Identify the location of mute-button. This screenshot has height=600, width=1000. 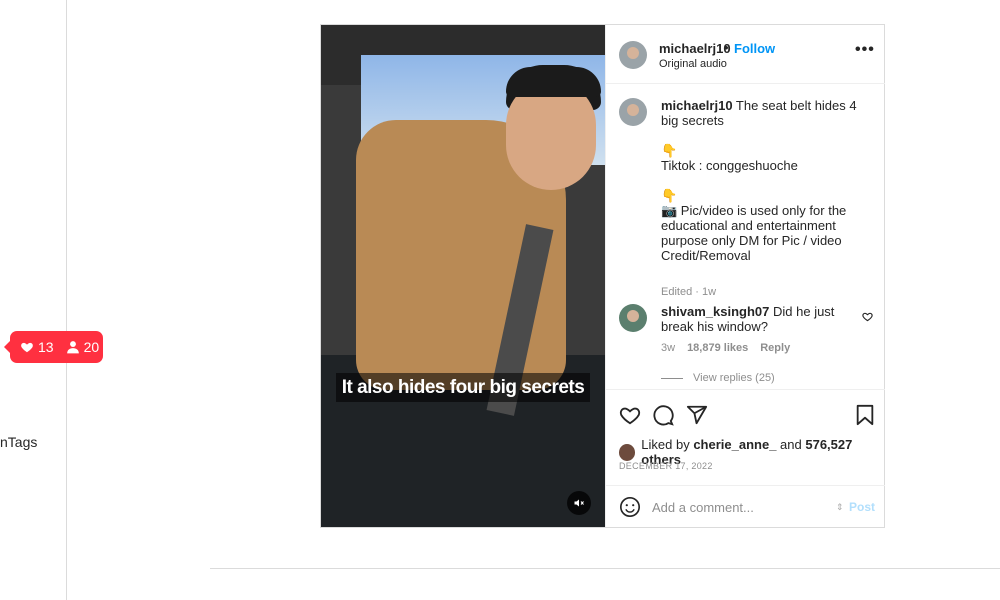
(579, 503).